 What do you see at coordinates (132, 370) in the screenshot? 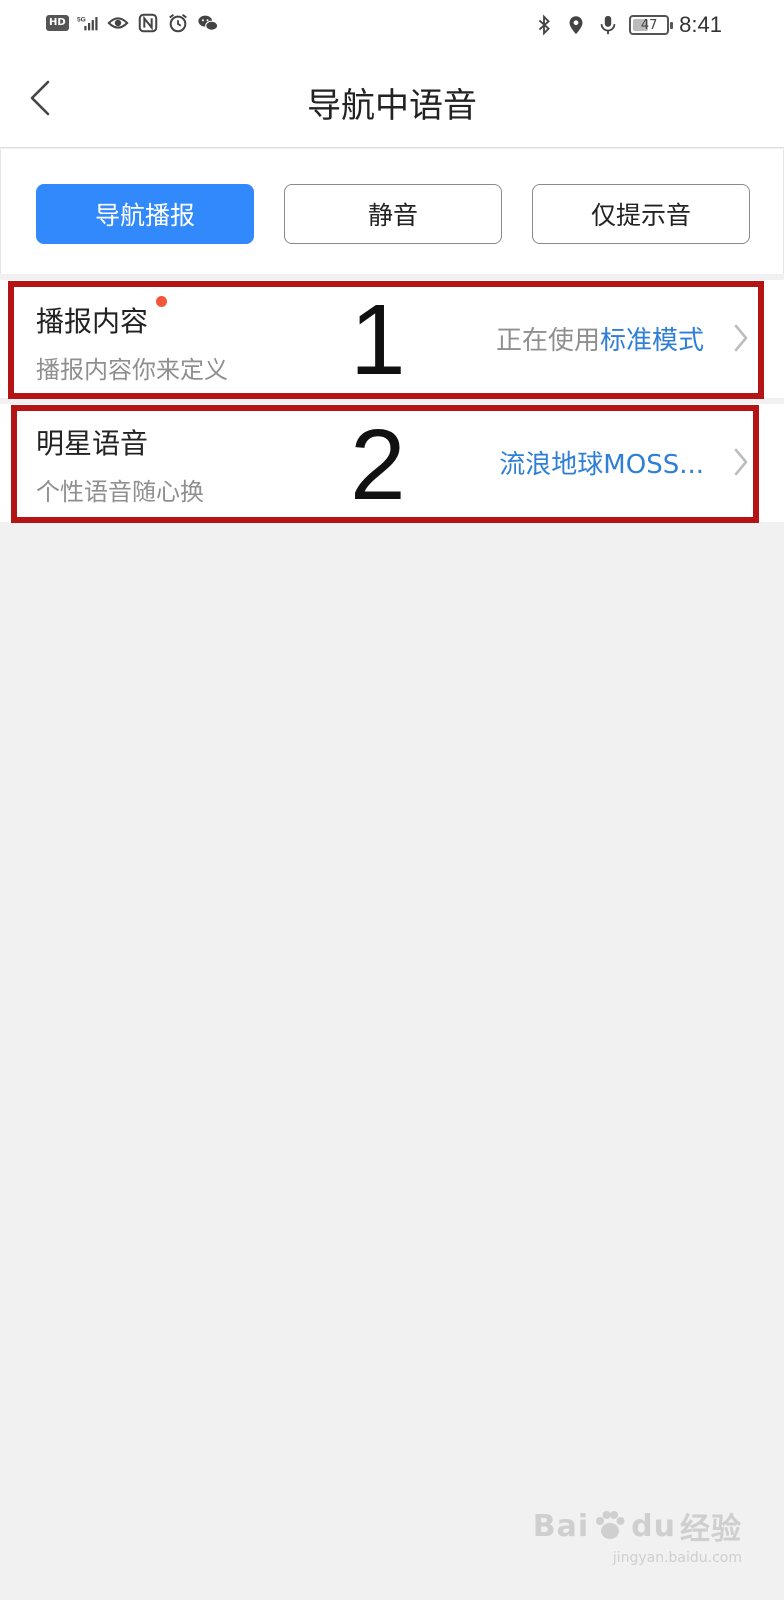
I see `row-subtitle: 播报内容你来定义` at bounding box center [132, 370].